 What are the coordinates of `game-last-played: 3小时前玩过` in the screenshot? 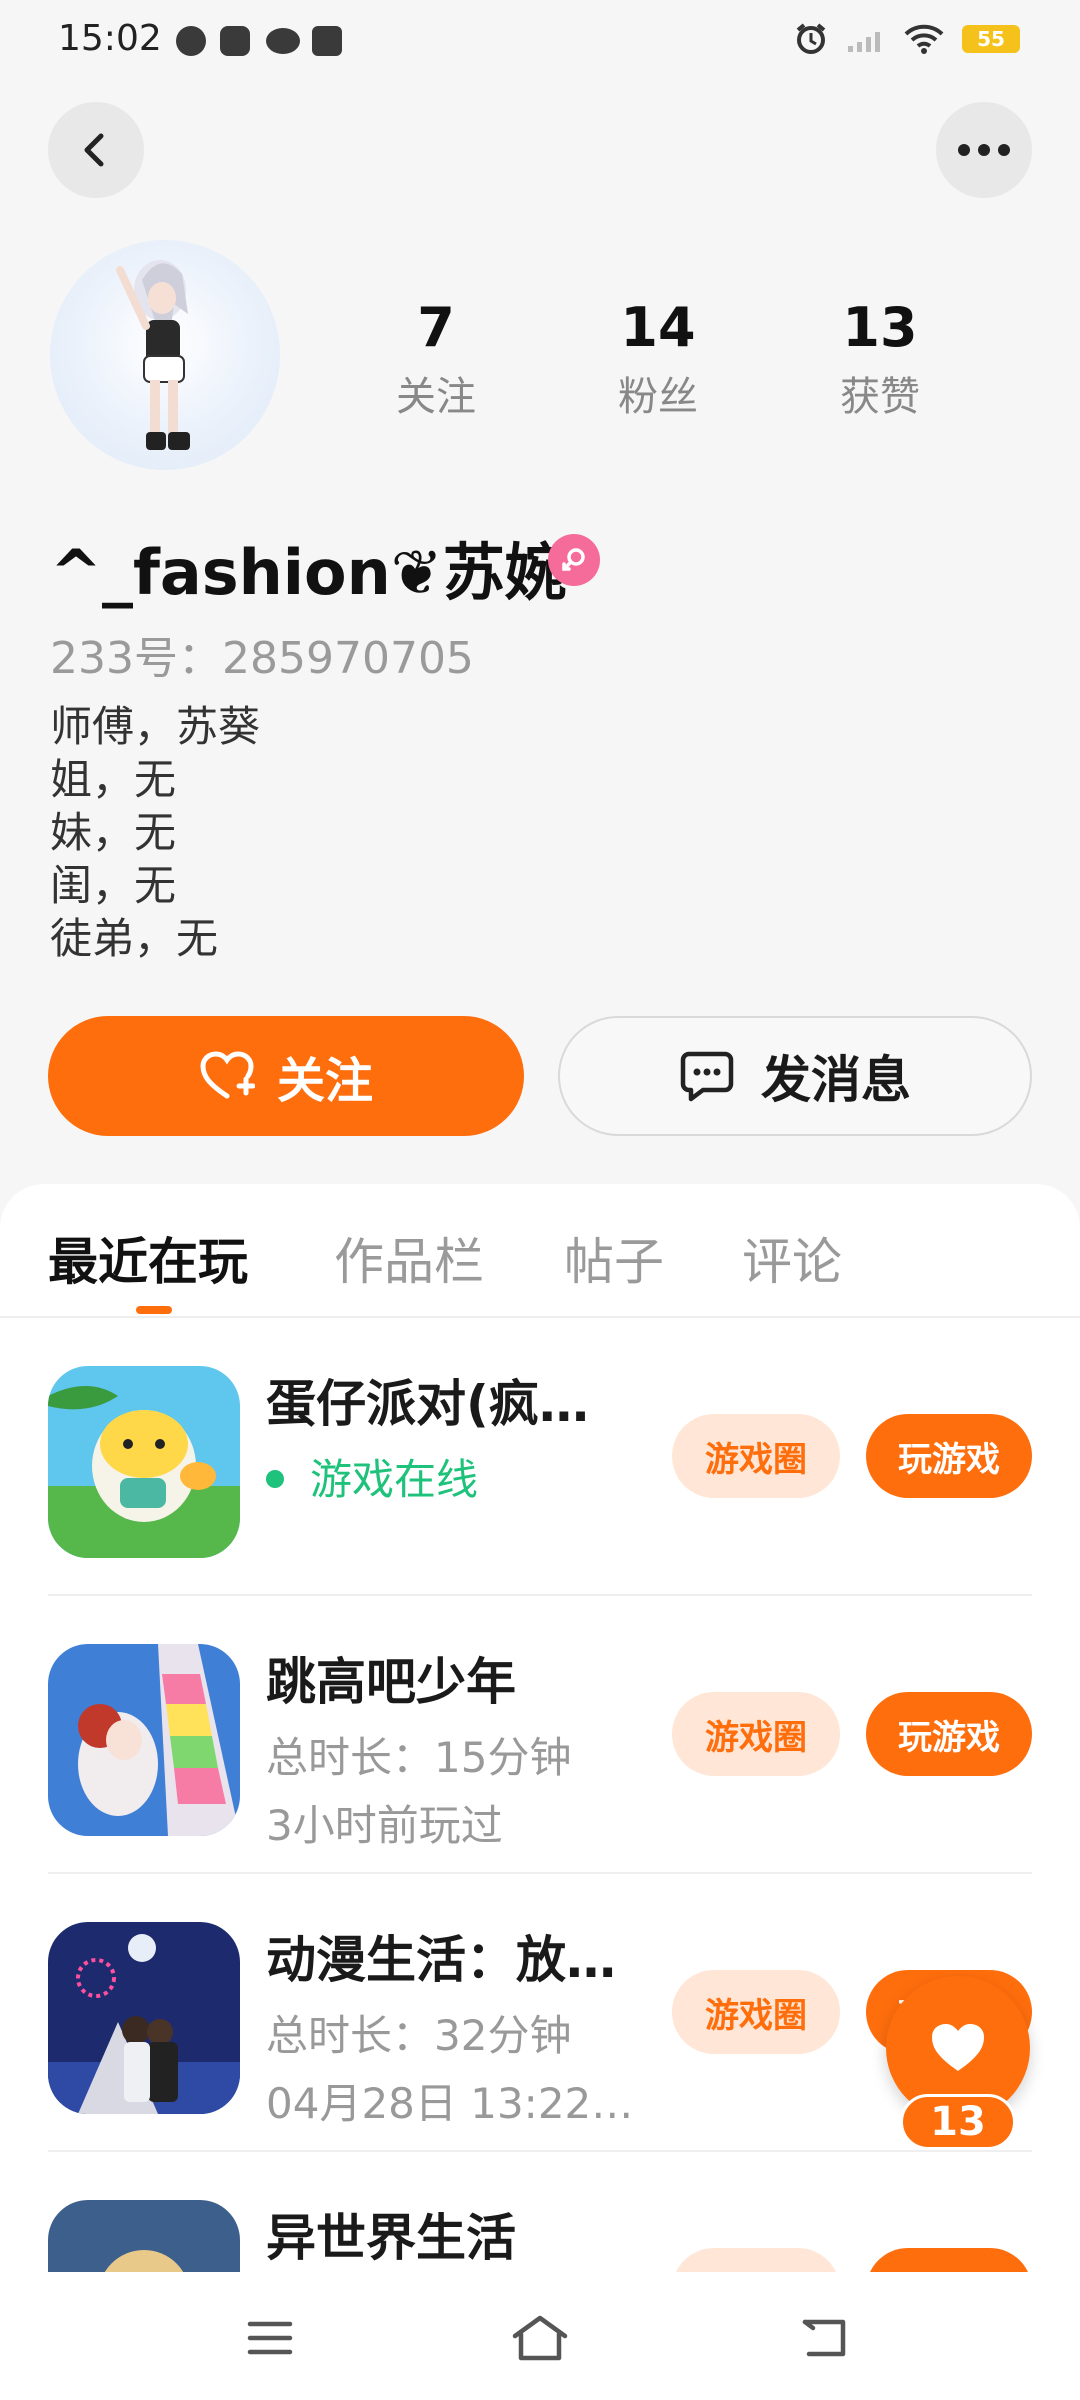 It's located at (384, 1825).